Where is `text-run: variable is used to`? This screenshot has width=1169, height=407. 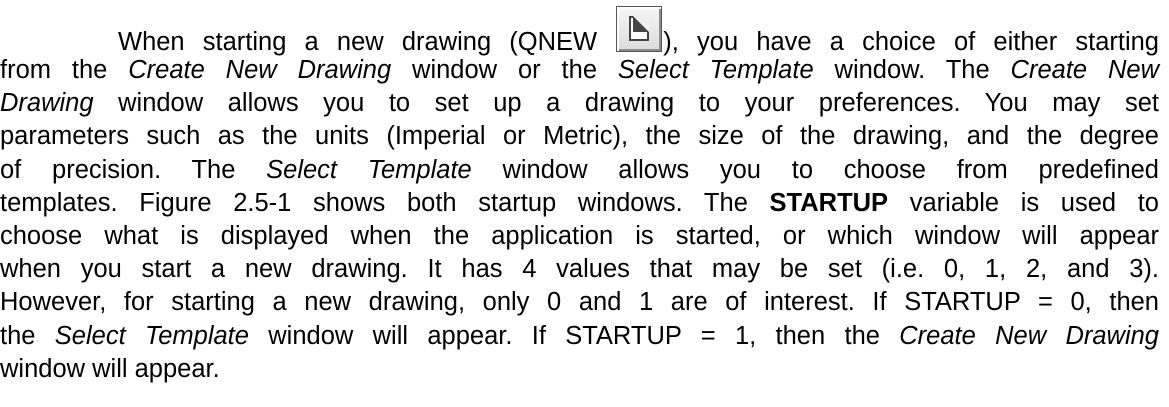
text-run: variable is used to is located at coordinates (1023, 202).